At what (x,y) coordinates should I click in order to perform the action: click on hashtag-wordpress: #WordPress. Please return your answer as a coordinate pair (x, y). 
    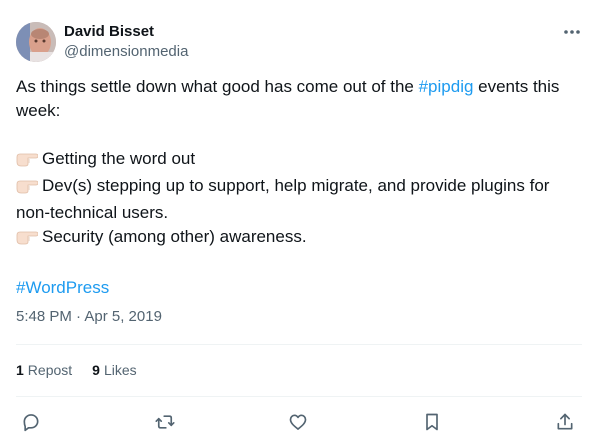
    Looking at the image, I should click on (62, 287).